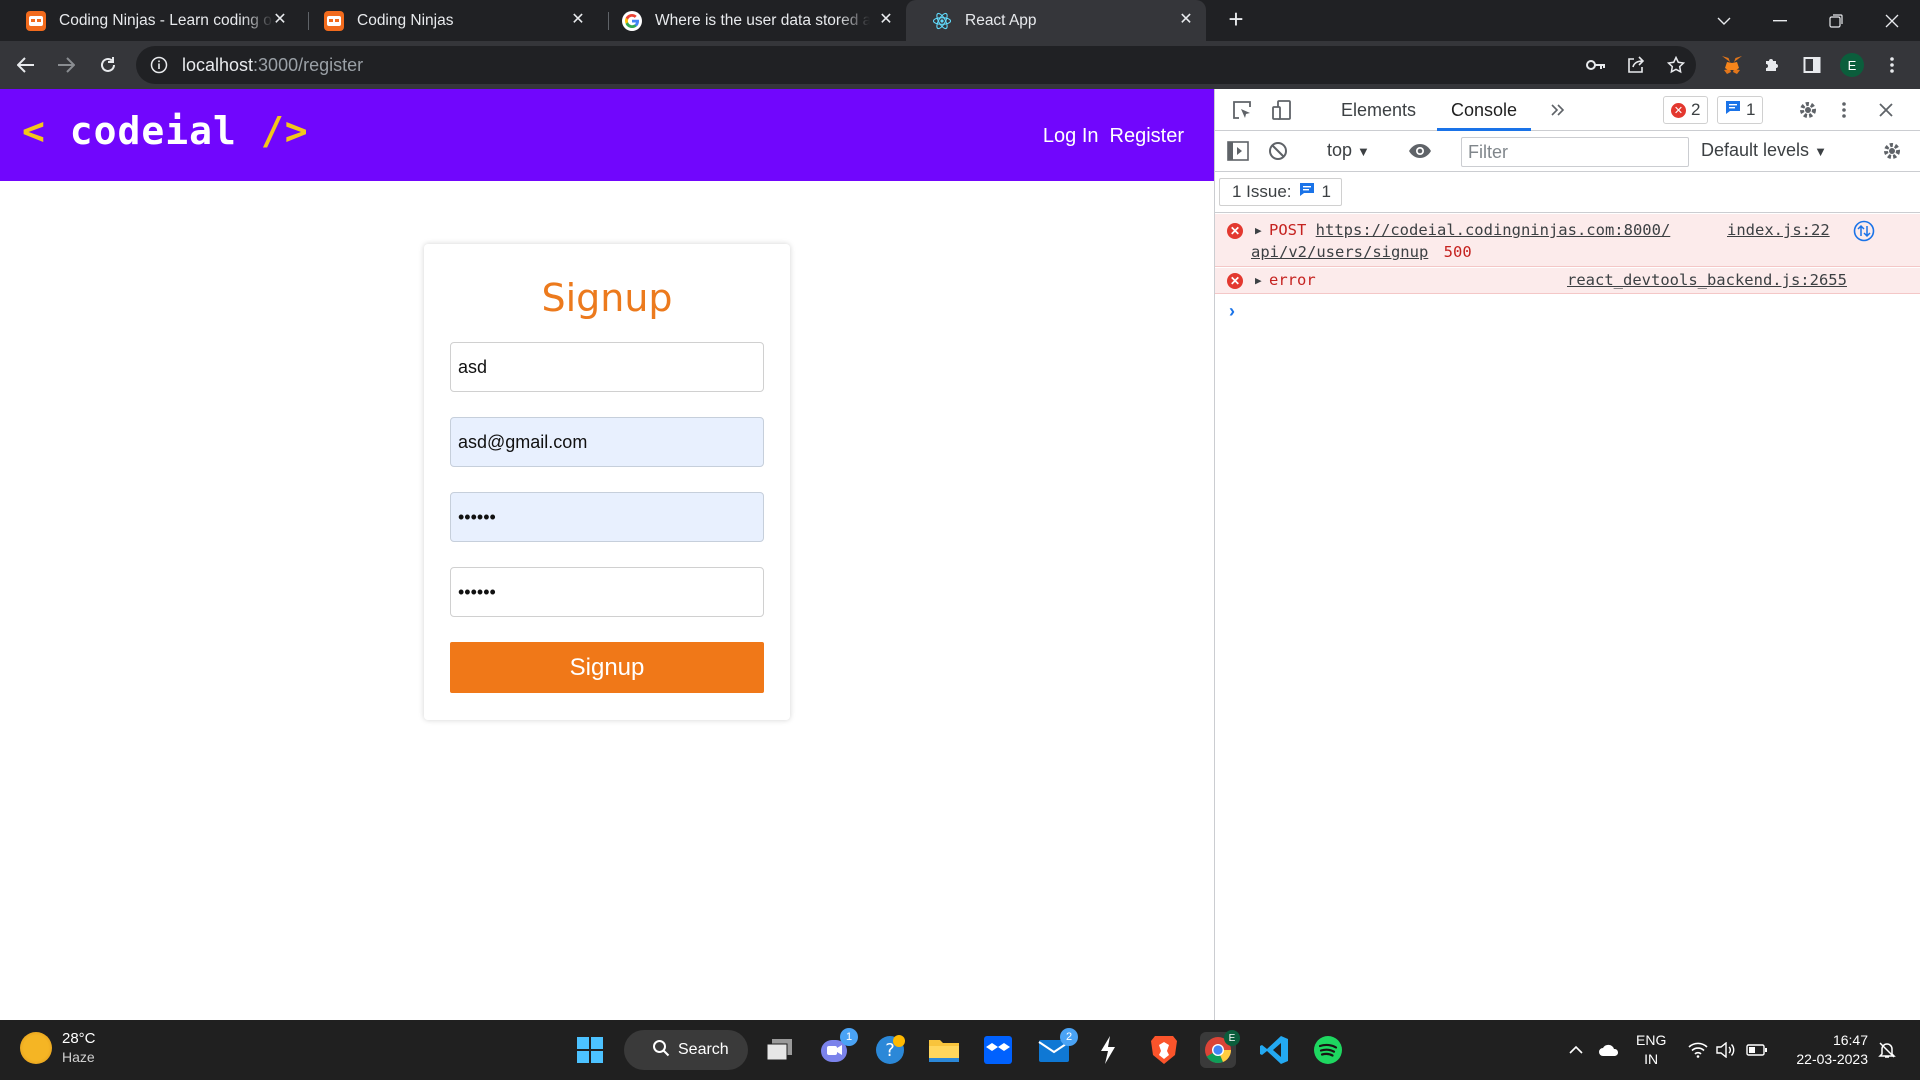 The image size is (1920, 1080). I want to click on file-explorer-icon, so click(944, 1050).